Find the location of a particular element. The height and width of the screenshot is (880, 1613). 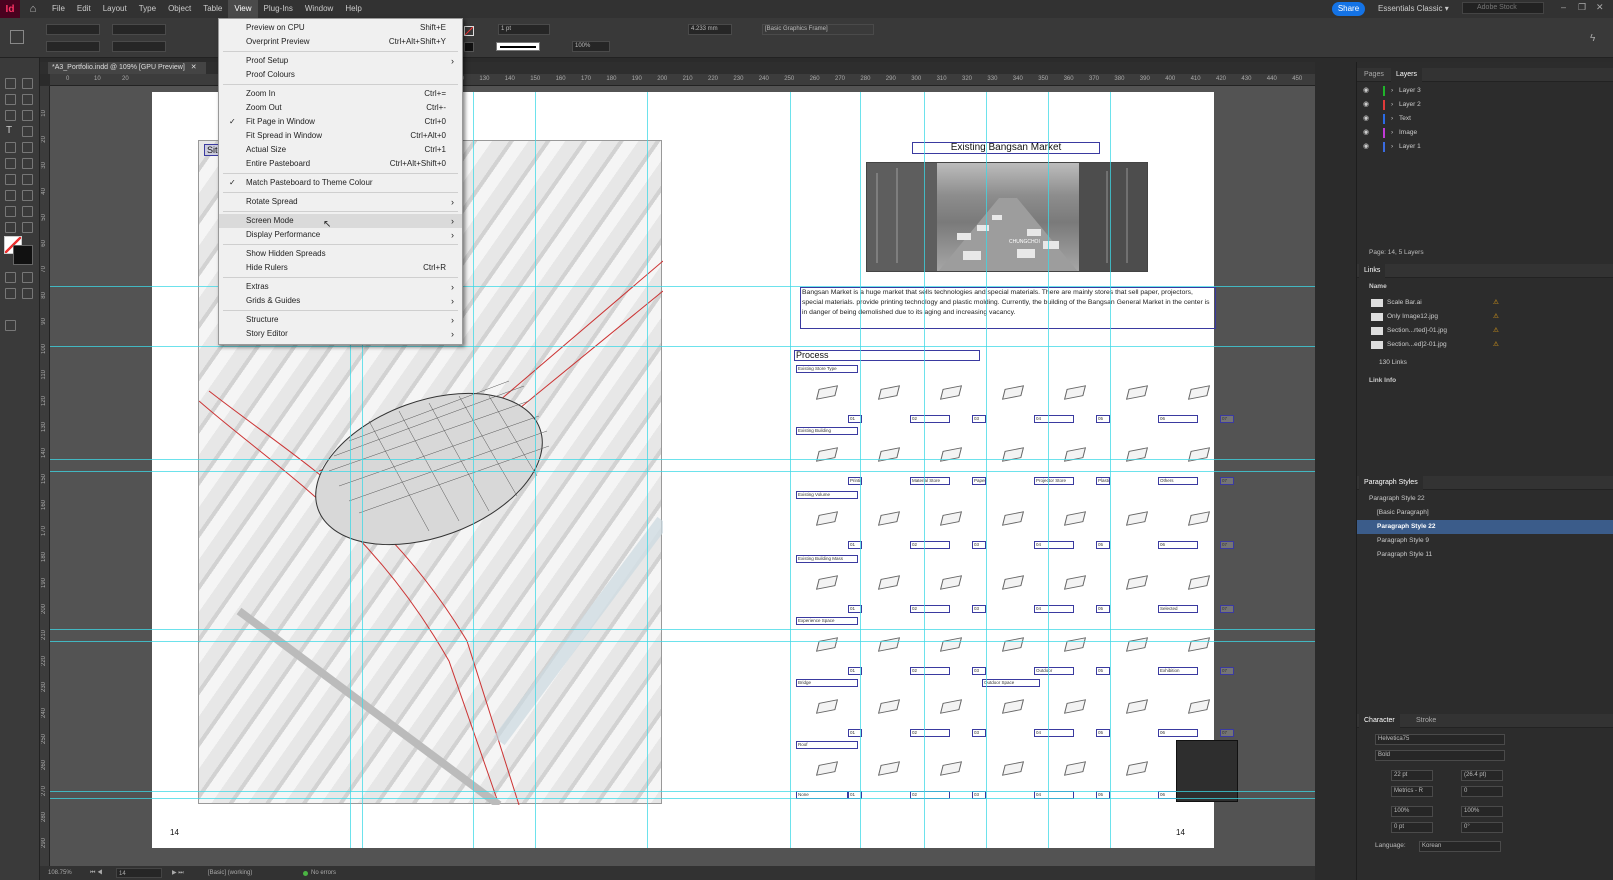

stroke-type-select is located at coordinates (518, 46).